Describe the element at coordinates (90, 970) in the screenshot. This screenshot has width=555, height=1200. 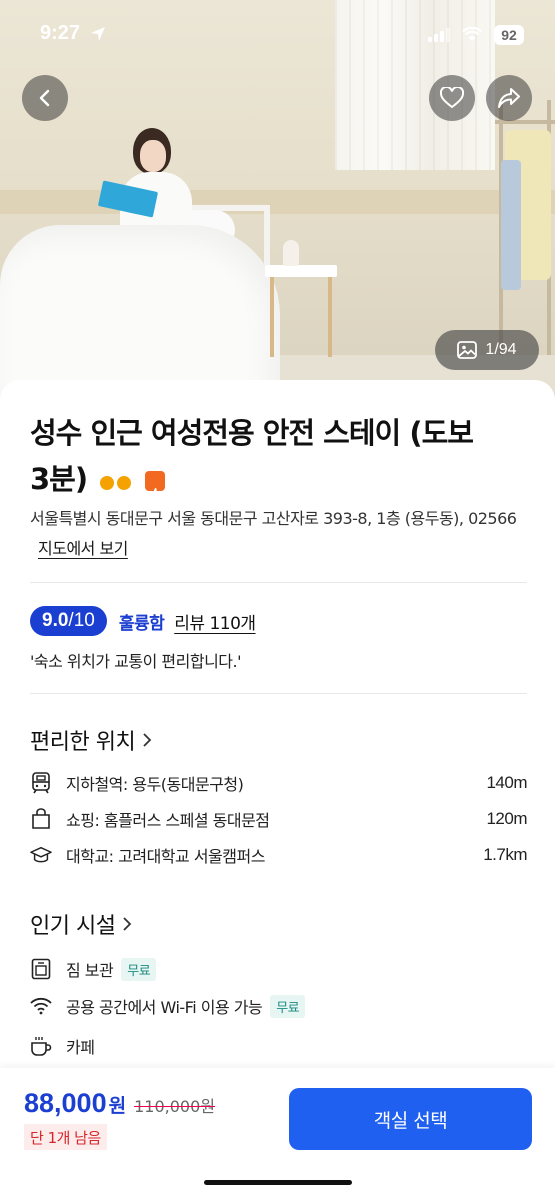
I see `facility-label: 짐 보관` at that location.